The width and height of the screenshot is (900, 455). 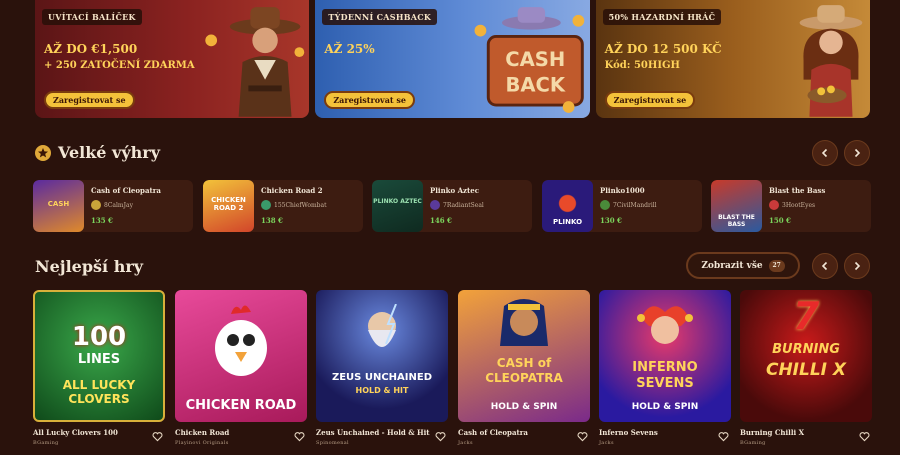 I want to click on big-win-card: PLINKO Plinko1000 7CivilMandrill 130 €, so click(x=622, y=206).